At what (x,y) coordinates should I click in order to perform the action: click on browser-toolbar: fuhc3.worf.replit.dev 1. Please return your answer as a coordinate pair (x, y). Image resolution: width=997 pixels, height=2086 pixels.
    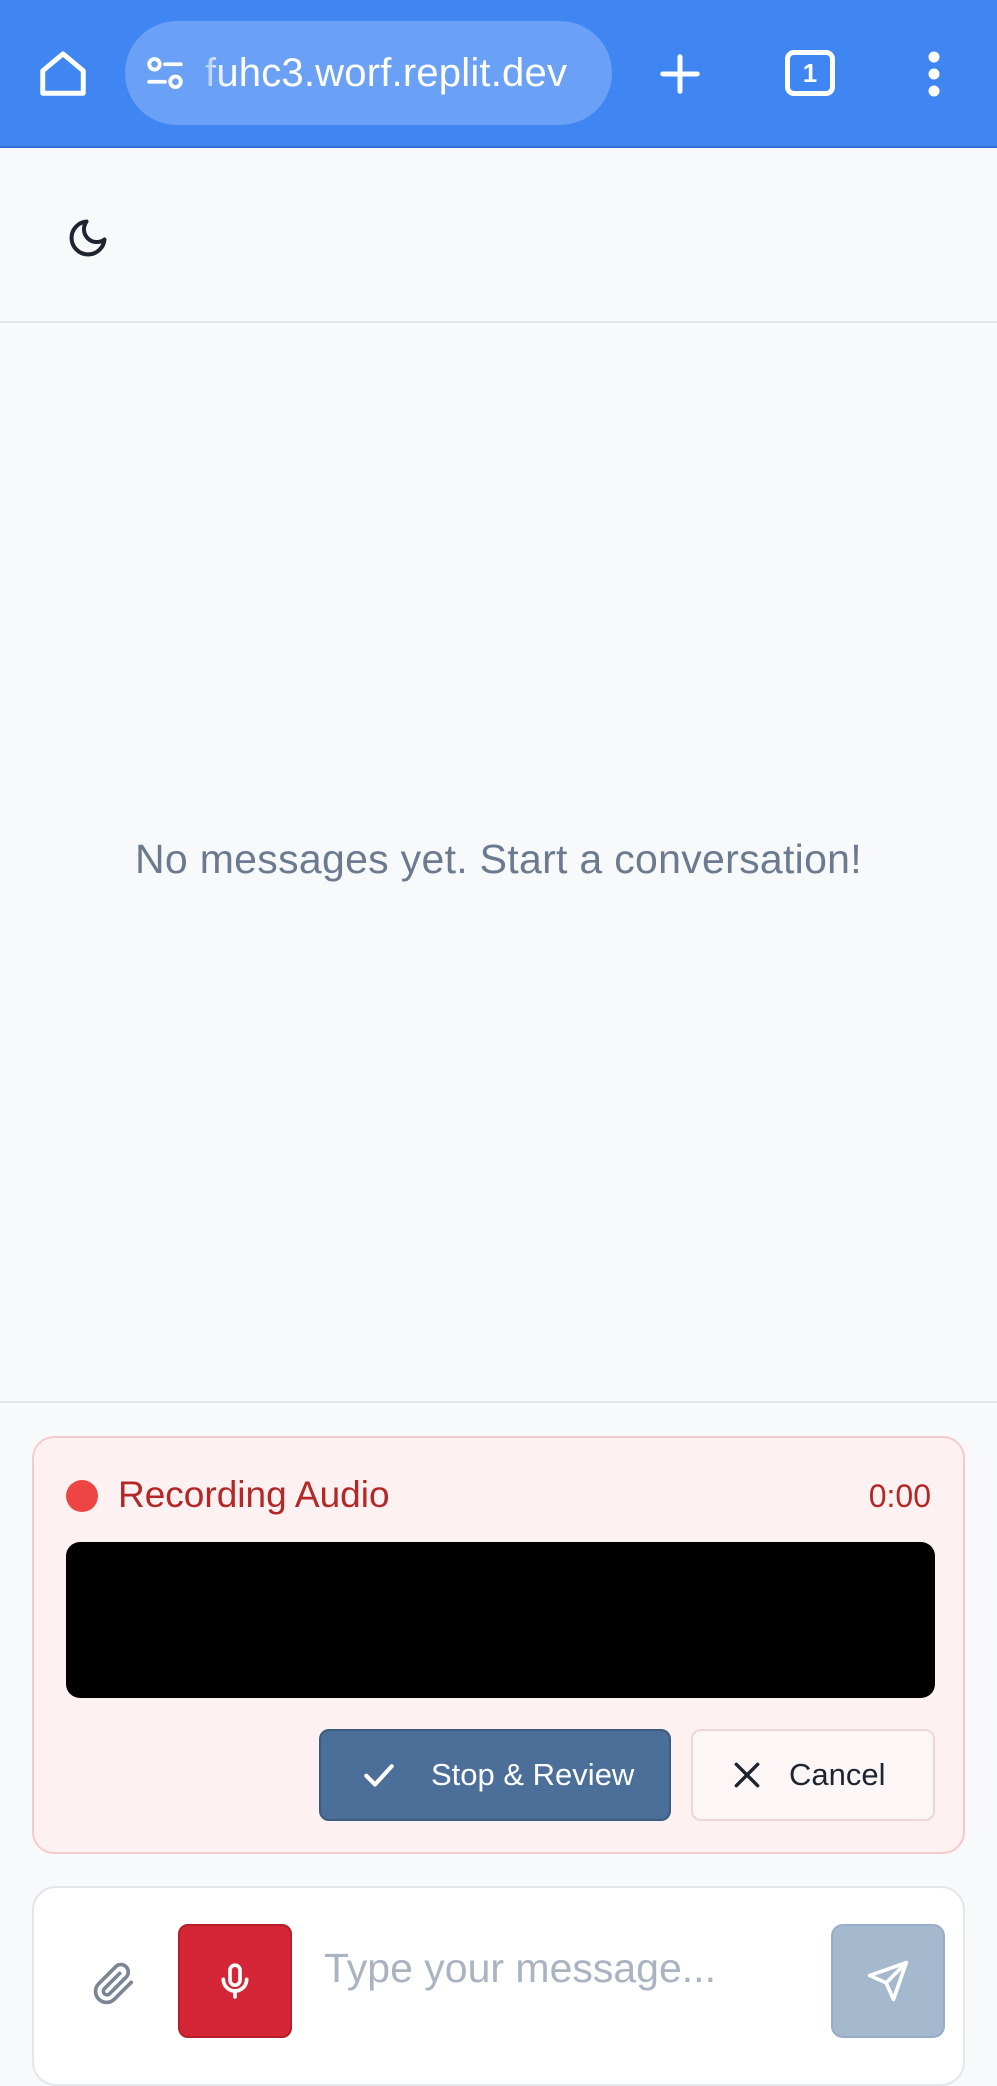
    Looking at the image, I should click on (498, 74).